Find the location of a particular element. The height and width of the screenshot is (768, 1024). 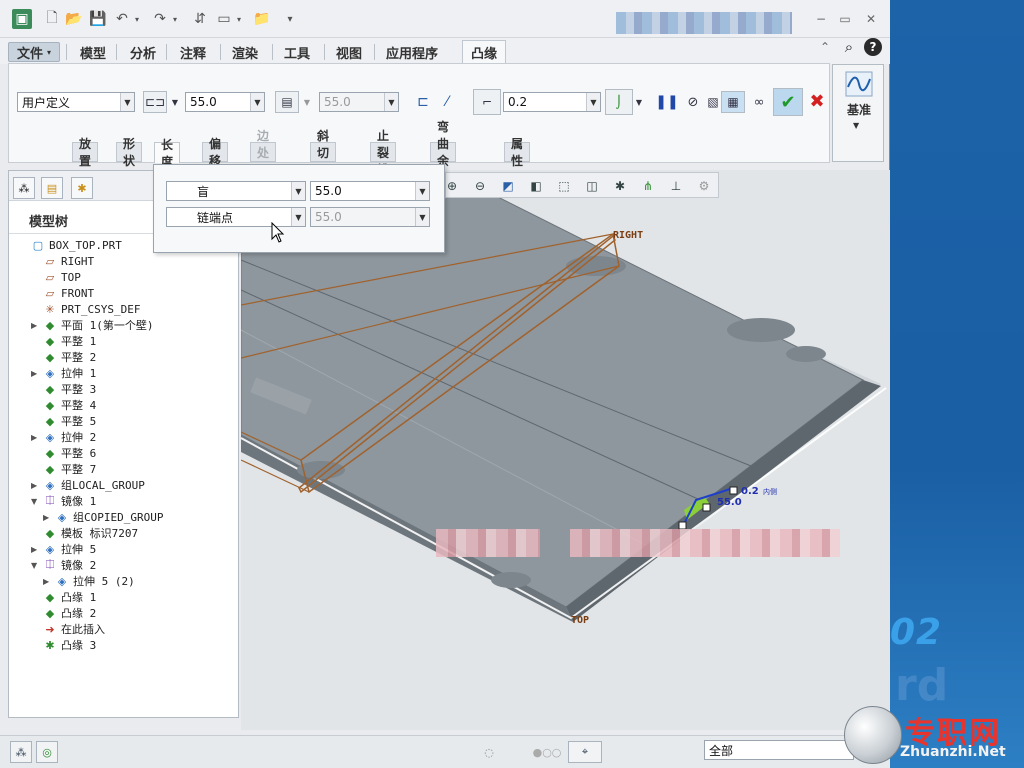

tree-item: ◆ 平整 3 is located at coordinates (63, 389).